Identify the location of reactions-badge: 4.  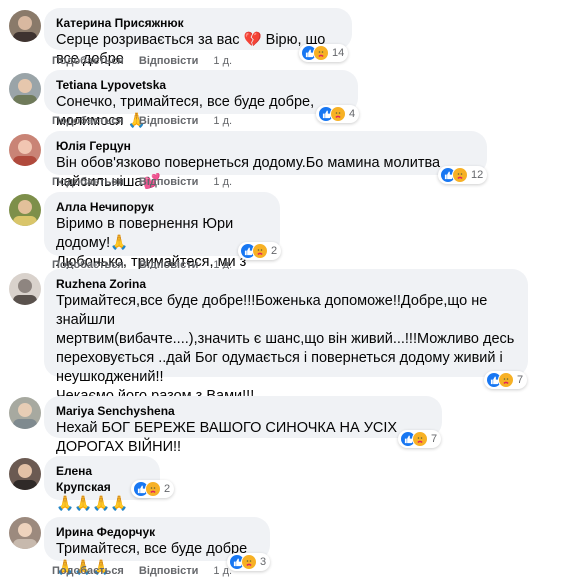
(338, 114).